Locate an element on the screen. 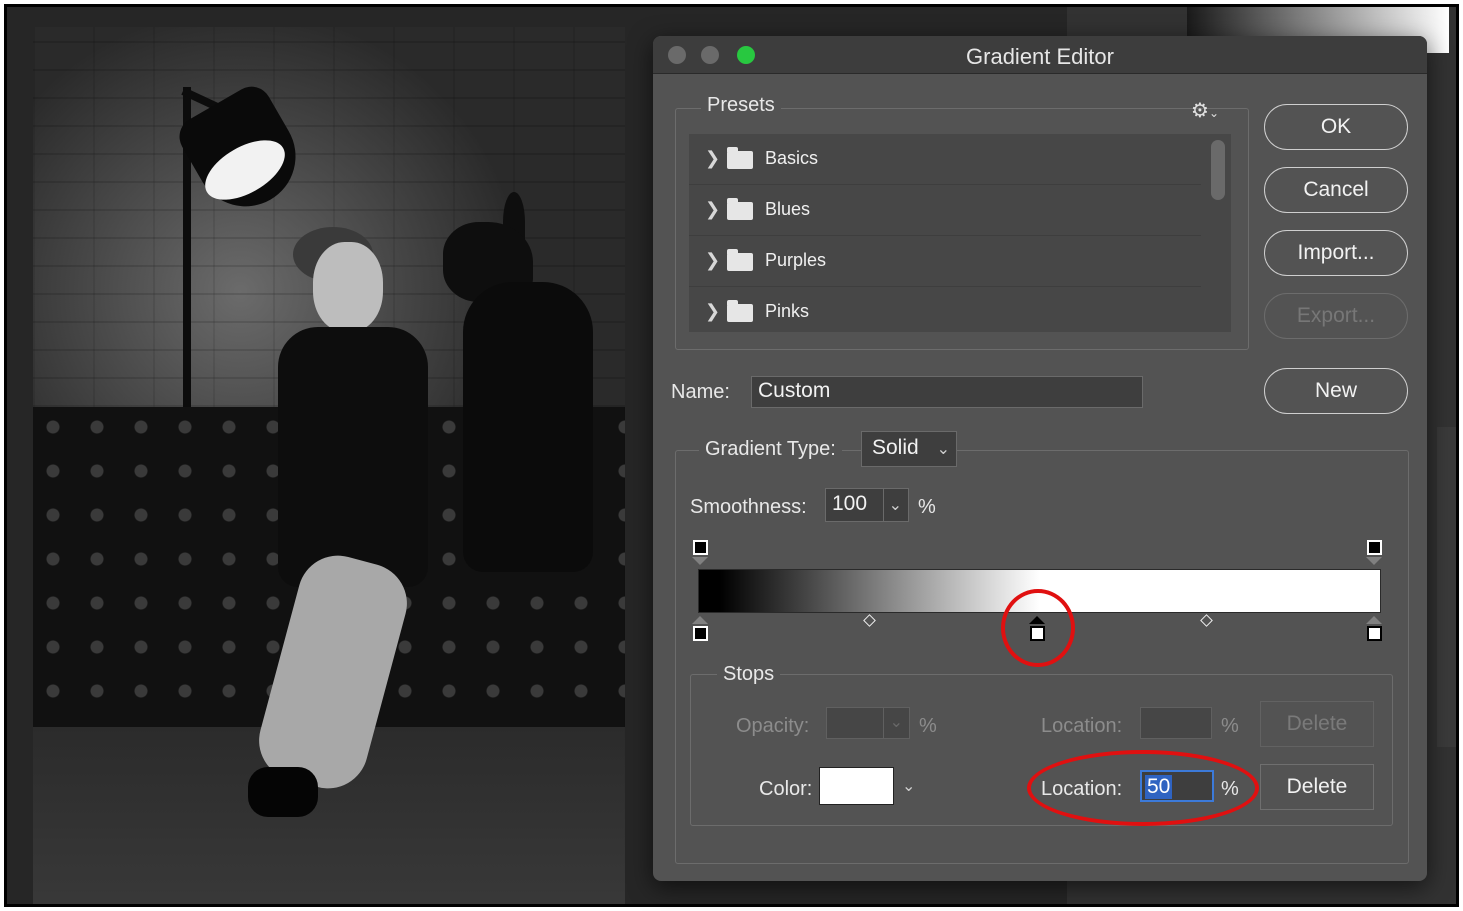  opacity-delete-button: Delete is located at coordinates (1317, 724).